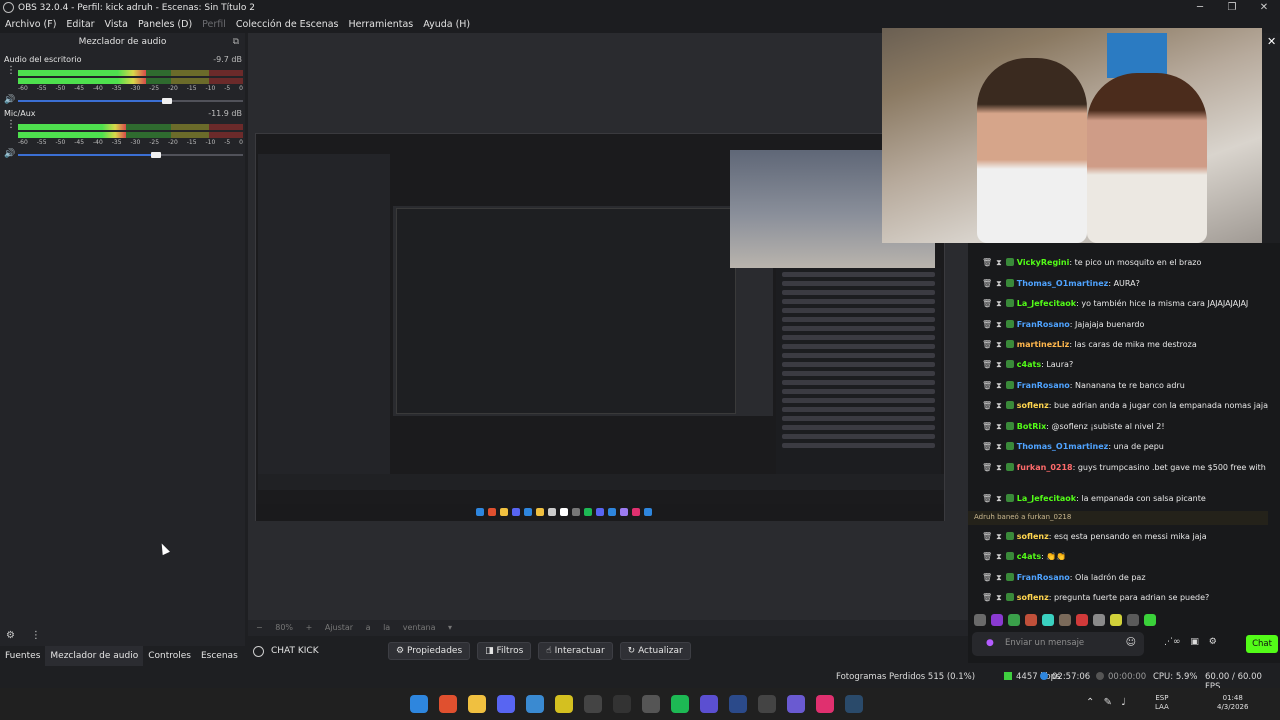  Describe the element at coordinates (236, 42) in the screenshot. I see `undock-icon: ⧉` at that location.